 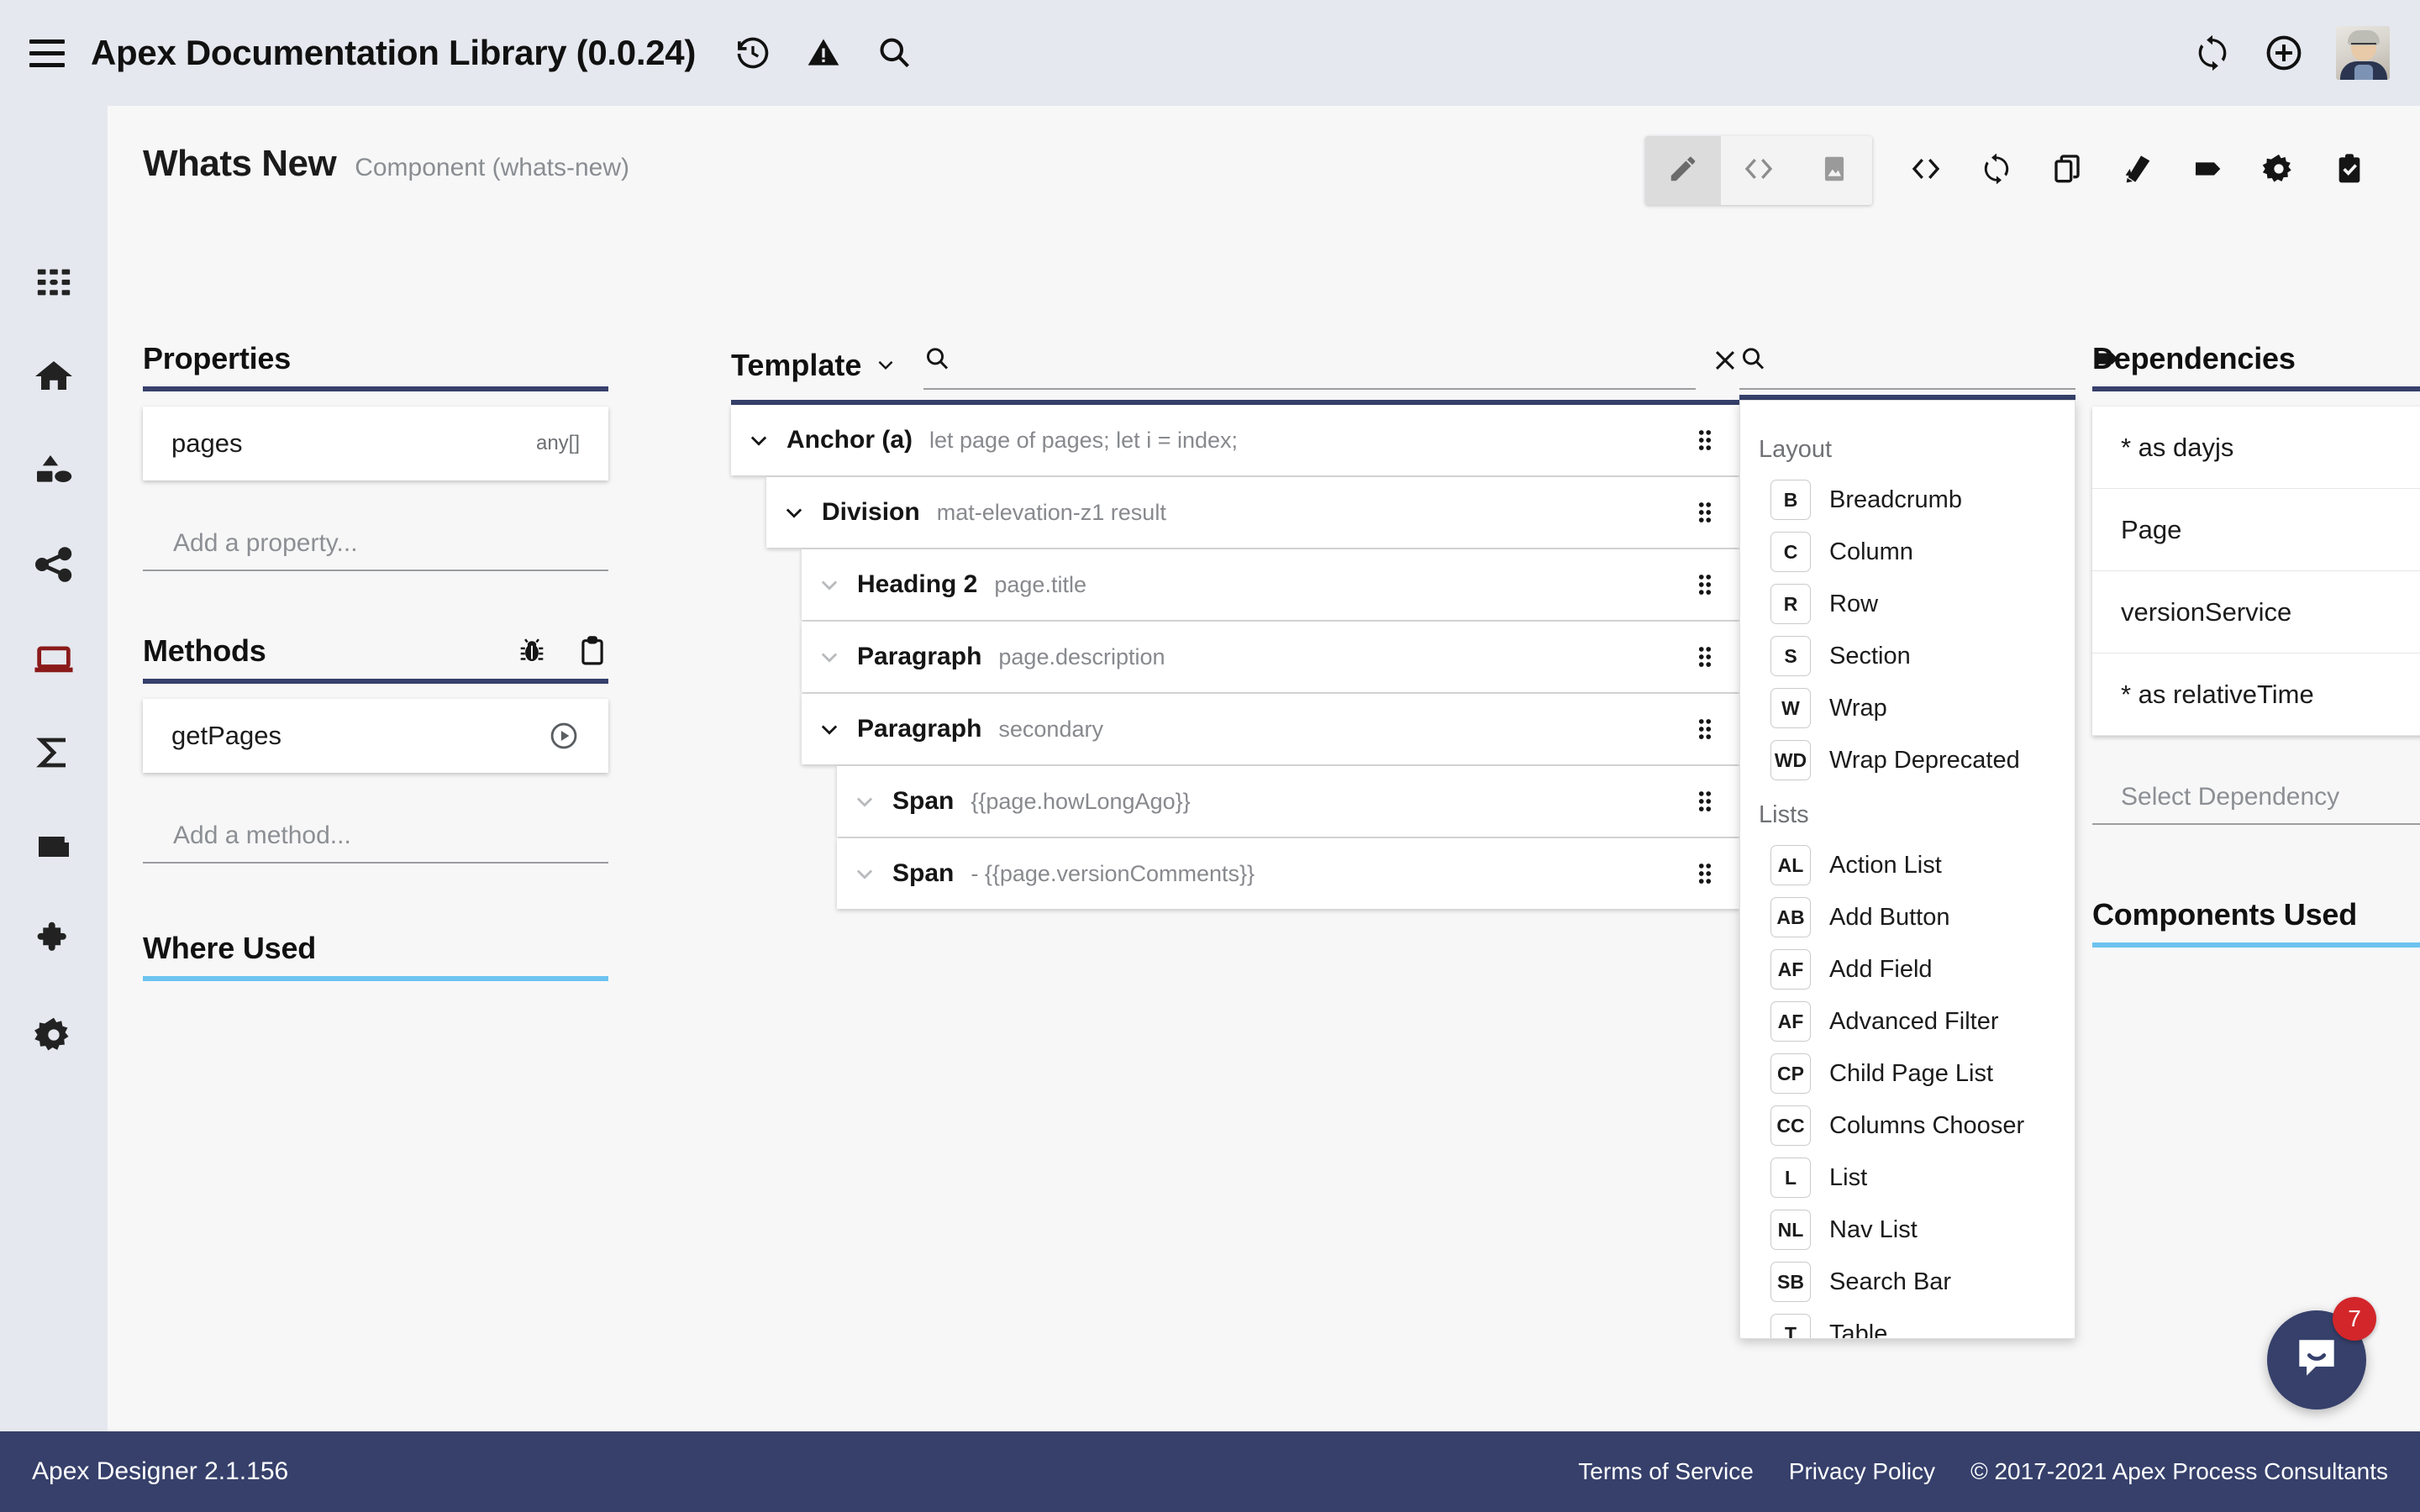 What do you see at coordinates (2256, 448) in the screenshot?
I see `dependency-item: * as dayjs` at bounding box center [2256, 448].